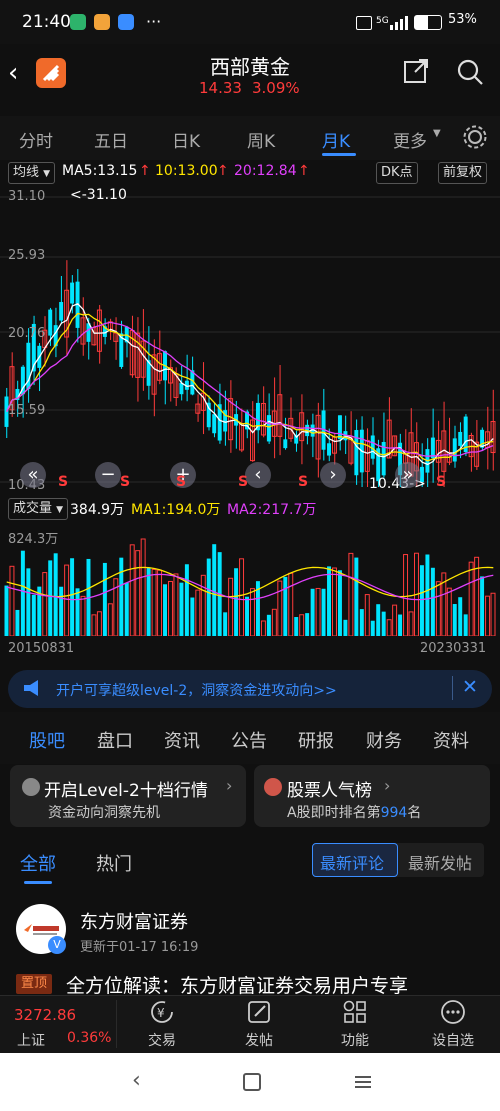  What do you see at coordinates (182, 740) in the screenshot?
I see `tab-news: 资讯` at bounding box center [182, 740].